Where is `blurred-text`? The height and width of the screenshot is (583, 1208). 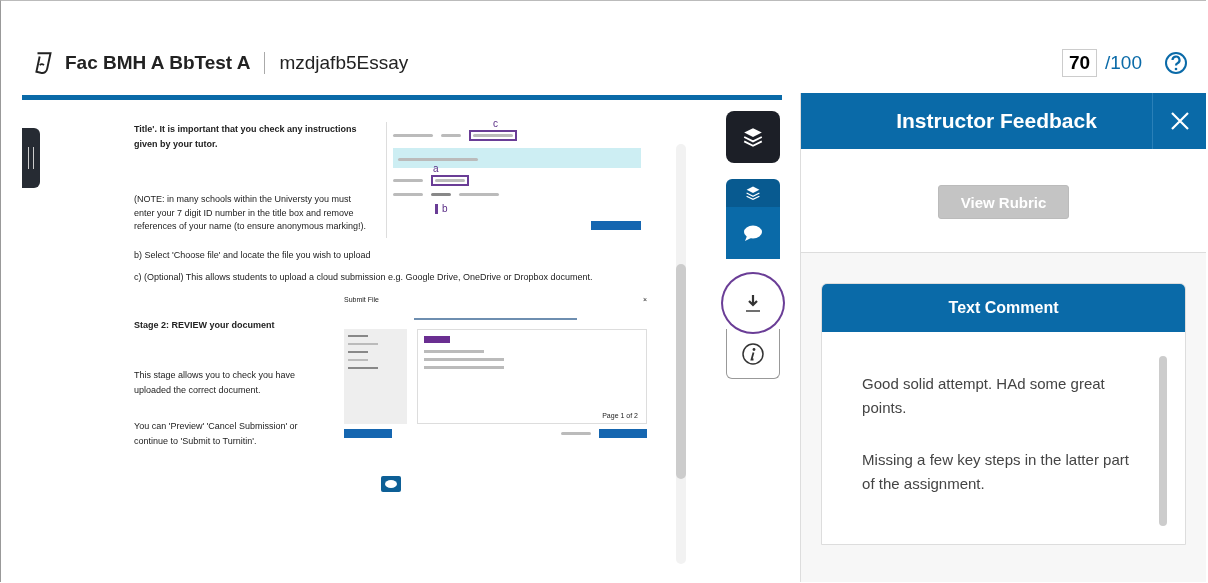
blurred-text is located at coordinates (576, 433).